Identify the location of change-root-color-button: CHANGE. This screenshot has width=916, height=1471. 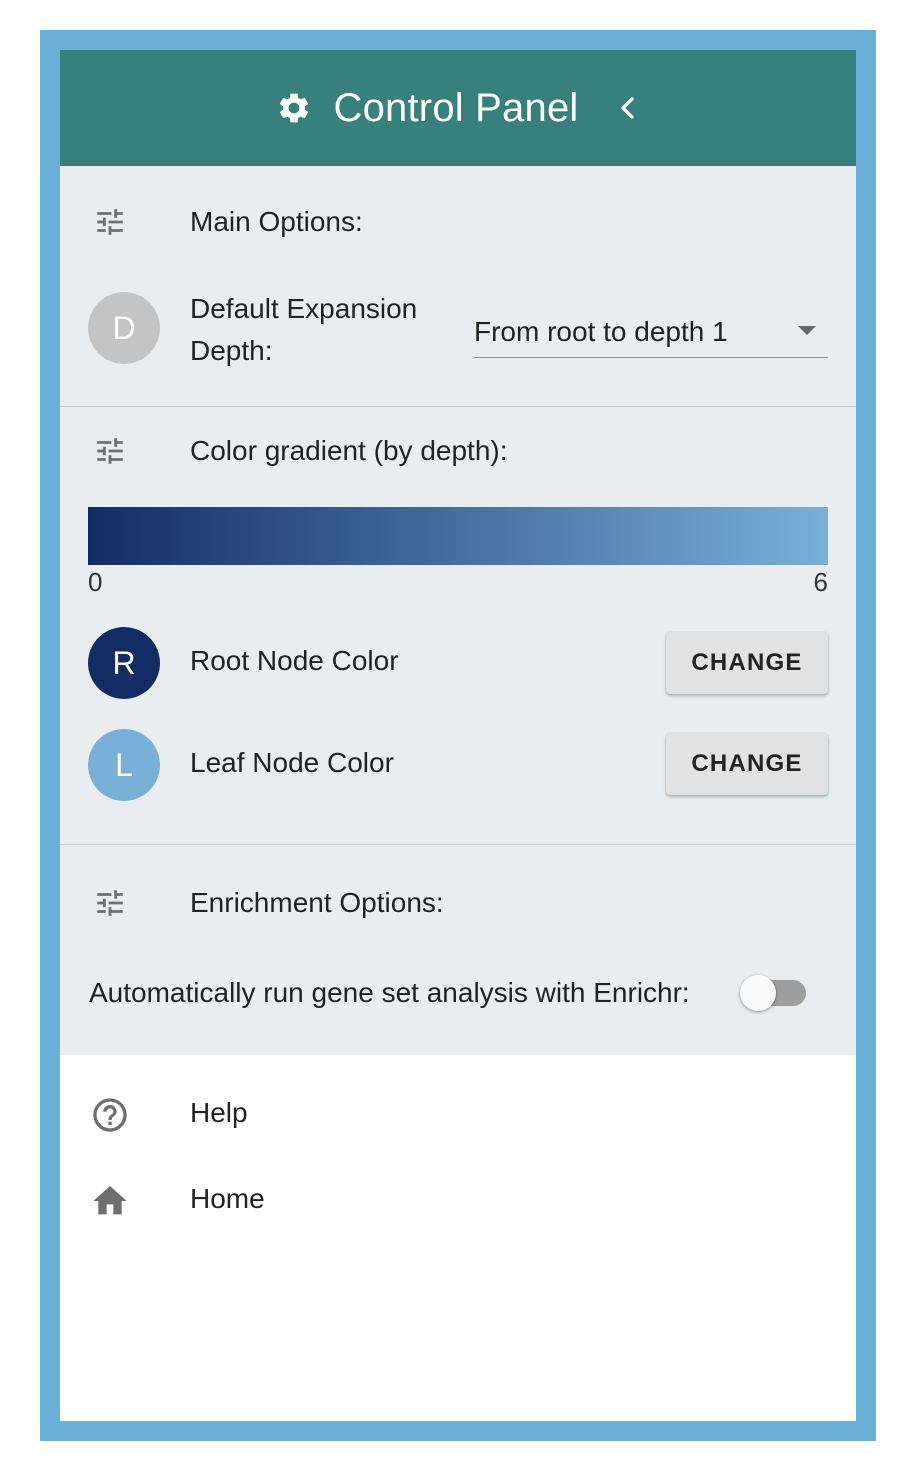
(747, 663).